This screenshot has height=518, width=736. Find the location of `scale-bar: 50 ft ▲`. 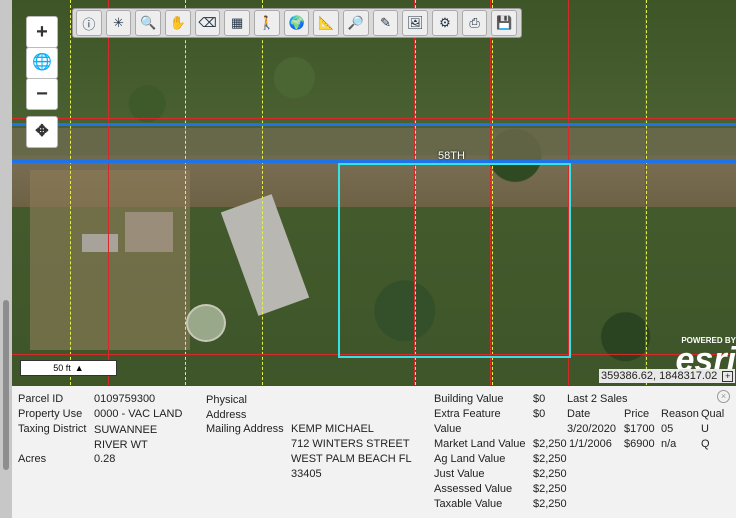

scale-bar: 50 ft ▲ is located at coordinates (68, 368).